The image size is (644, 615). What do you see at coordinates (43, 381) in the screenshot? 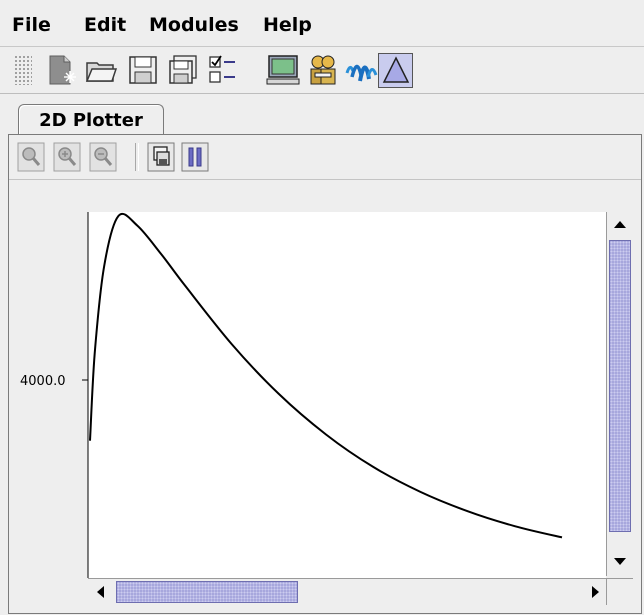
I see `y-tick-label: 4000.0` at bounding box center [43, 381].